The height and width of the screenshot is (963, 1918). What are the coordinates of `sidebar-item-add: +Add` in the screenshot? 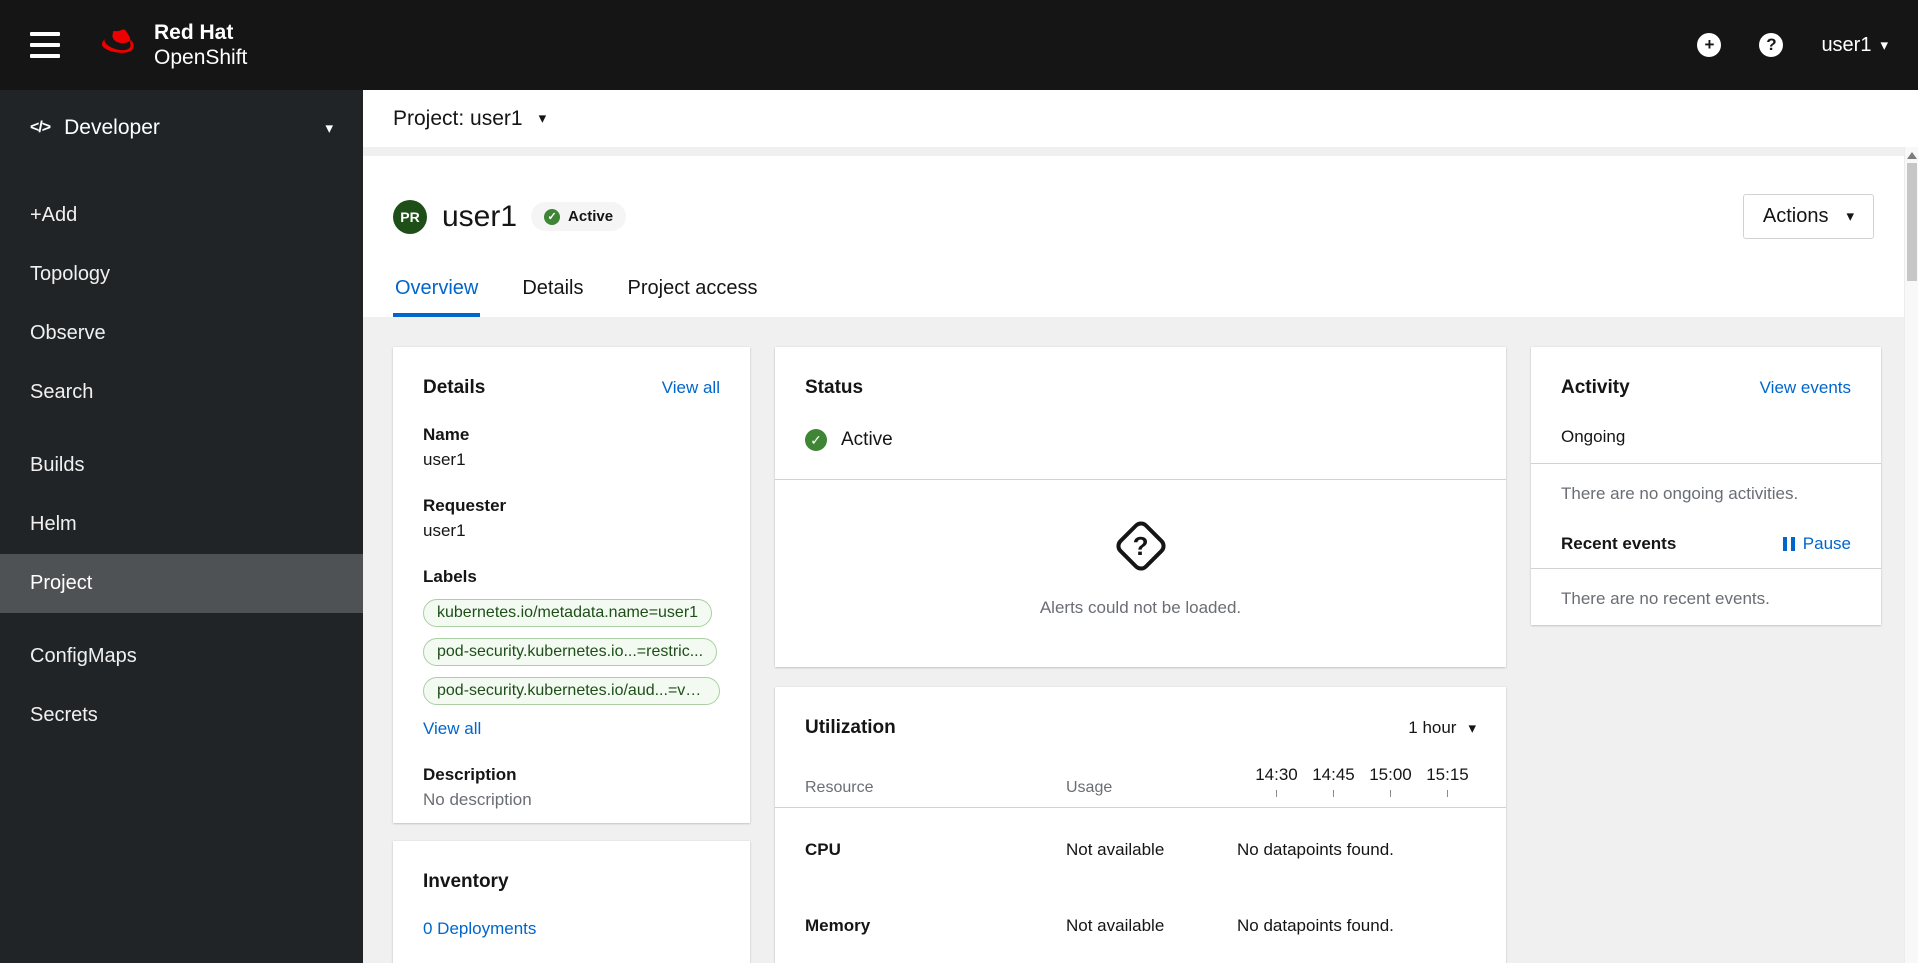 It's located at (181, 215).